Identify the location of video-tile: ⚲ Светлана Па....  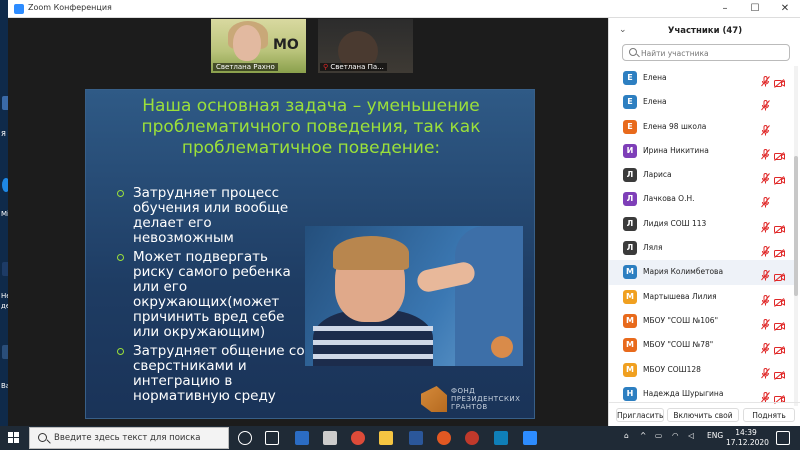
(365, 46).